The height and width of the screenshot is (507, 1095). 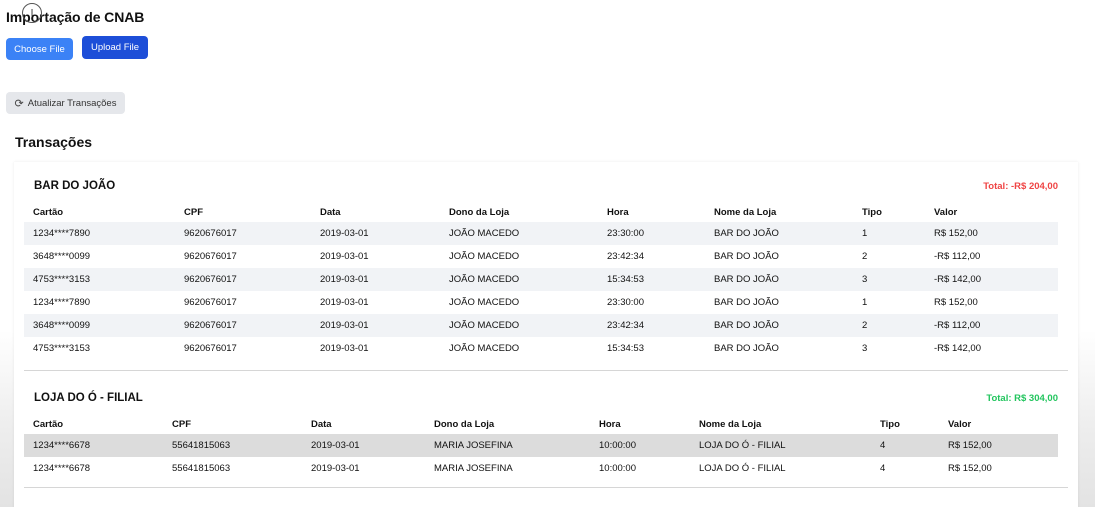 I want to click on store-total: Total: -R$ 204,00, so click(x=1020, y=186).